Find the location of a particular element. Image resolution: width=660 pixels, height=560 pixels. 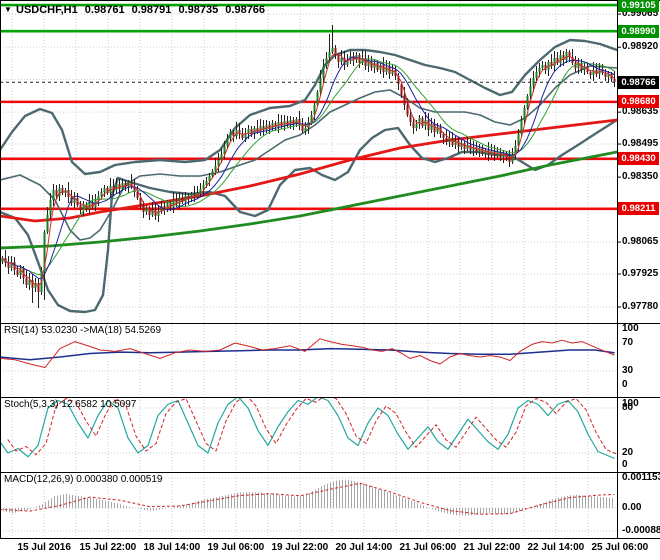

rsi-scale-label: 100 is located at coordinates (630, 328).